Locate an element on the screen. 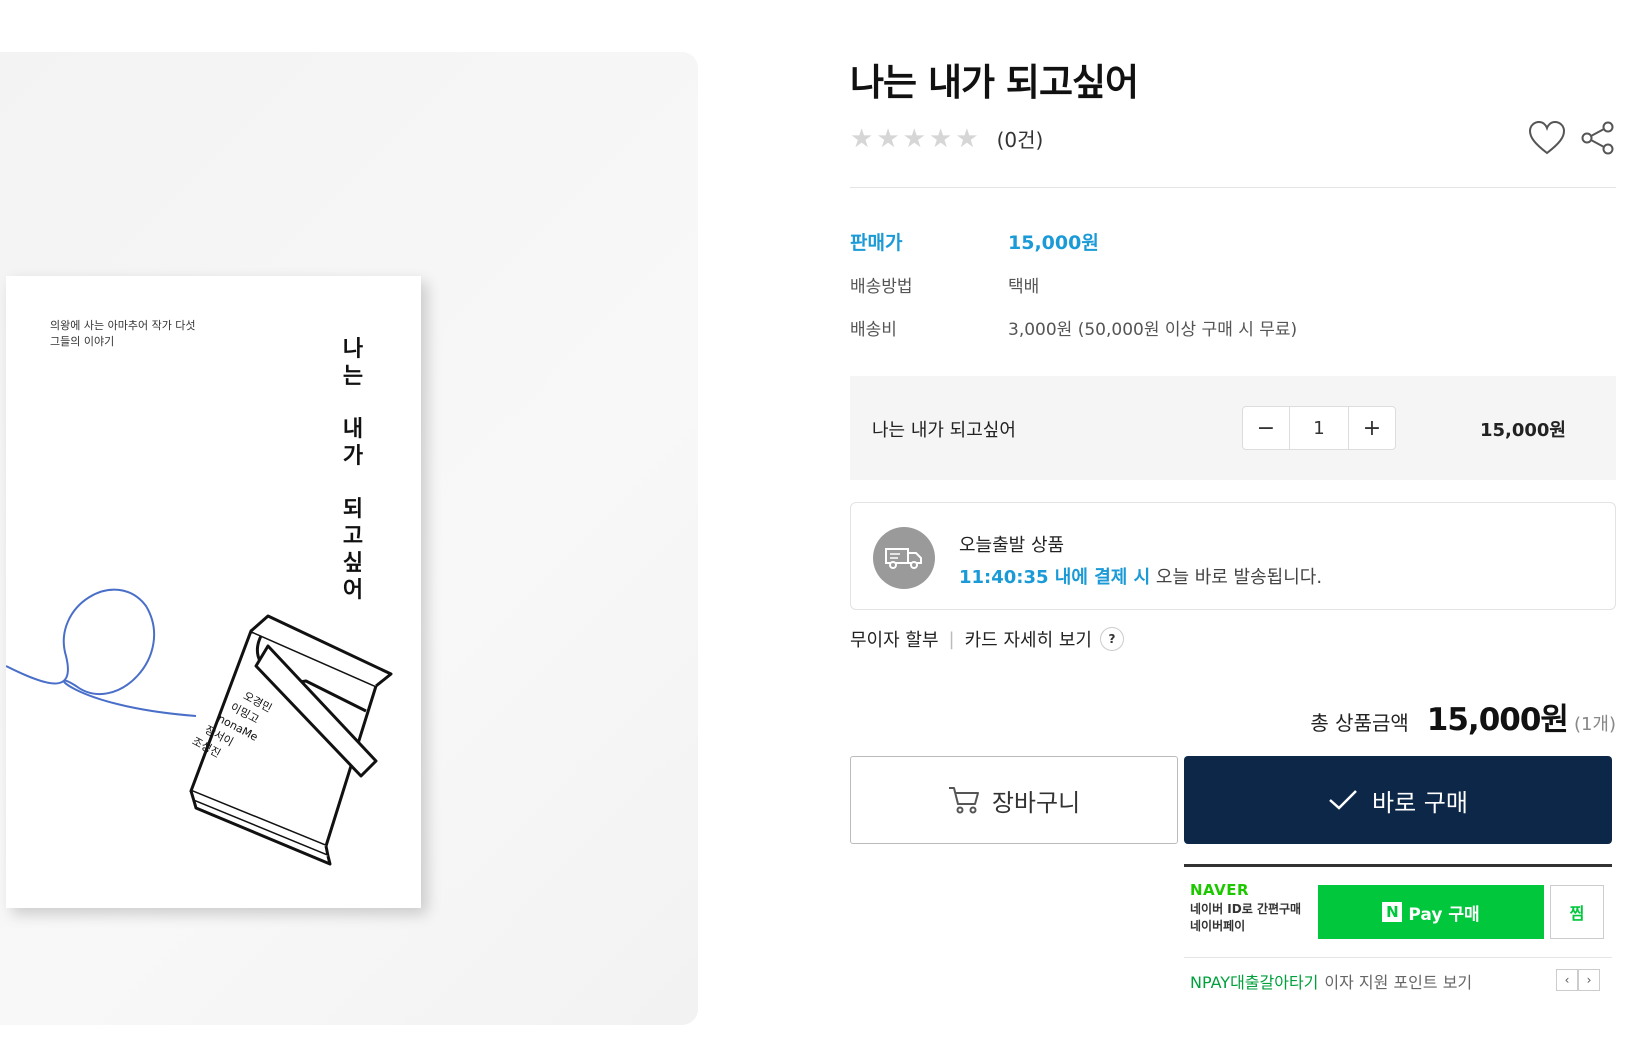  total-label: 총 상품금액 is located at coordinates (1359, 723).